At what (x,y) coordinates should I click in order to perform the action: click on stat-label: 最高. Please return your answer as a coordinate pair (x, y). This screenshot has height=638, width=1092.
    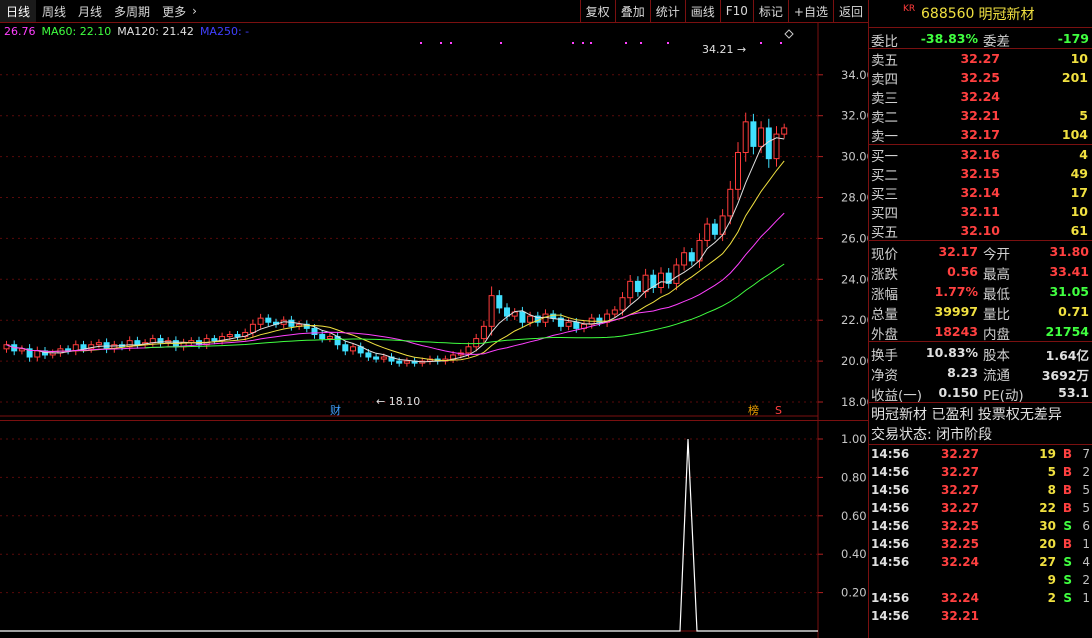
    Looking at the image, I should click on (996, 275).